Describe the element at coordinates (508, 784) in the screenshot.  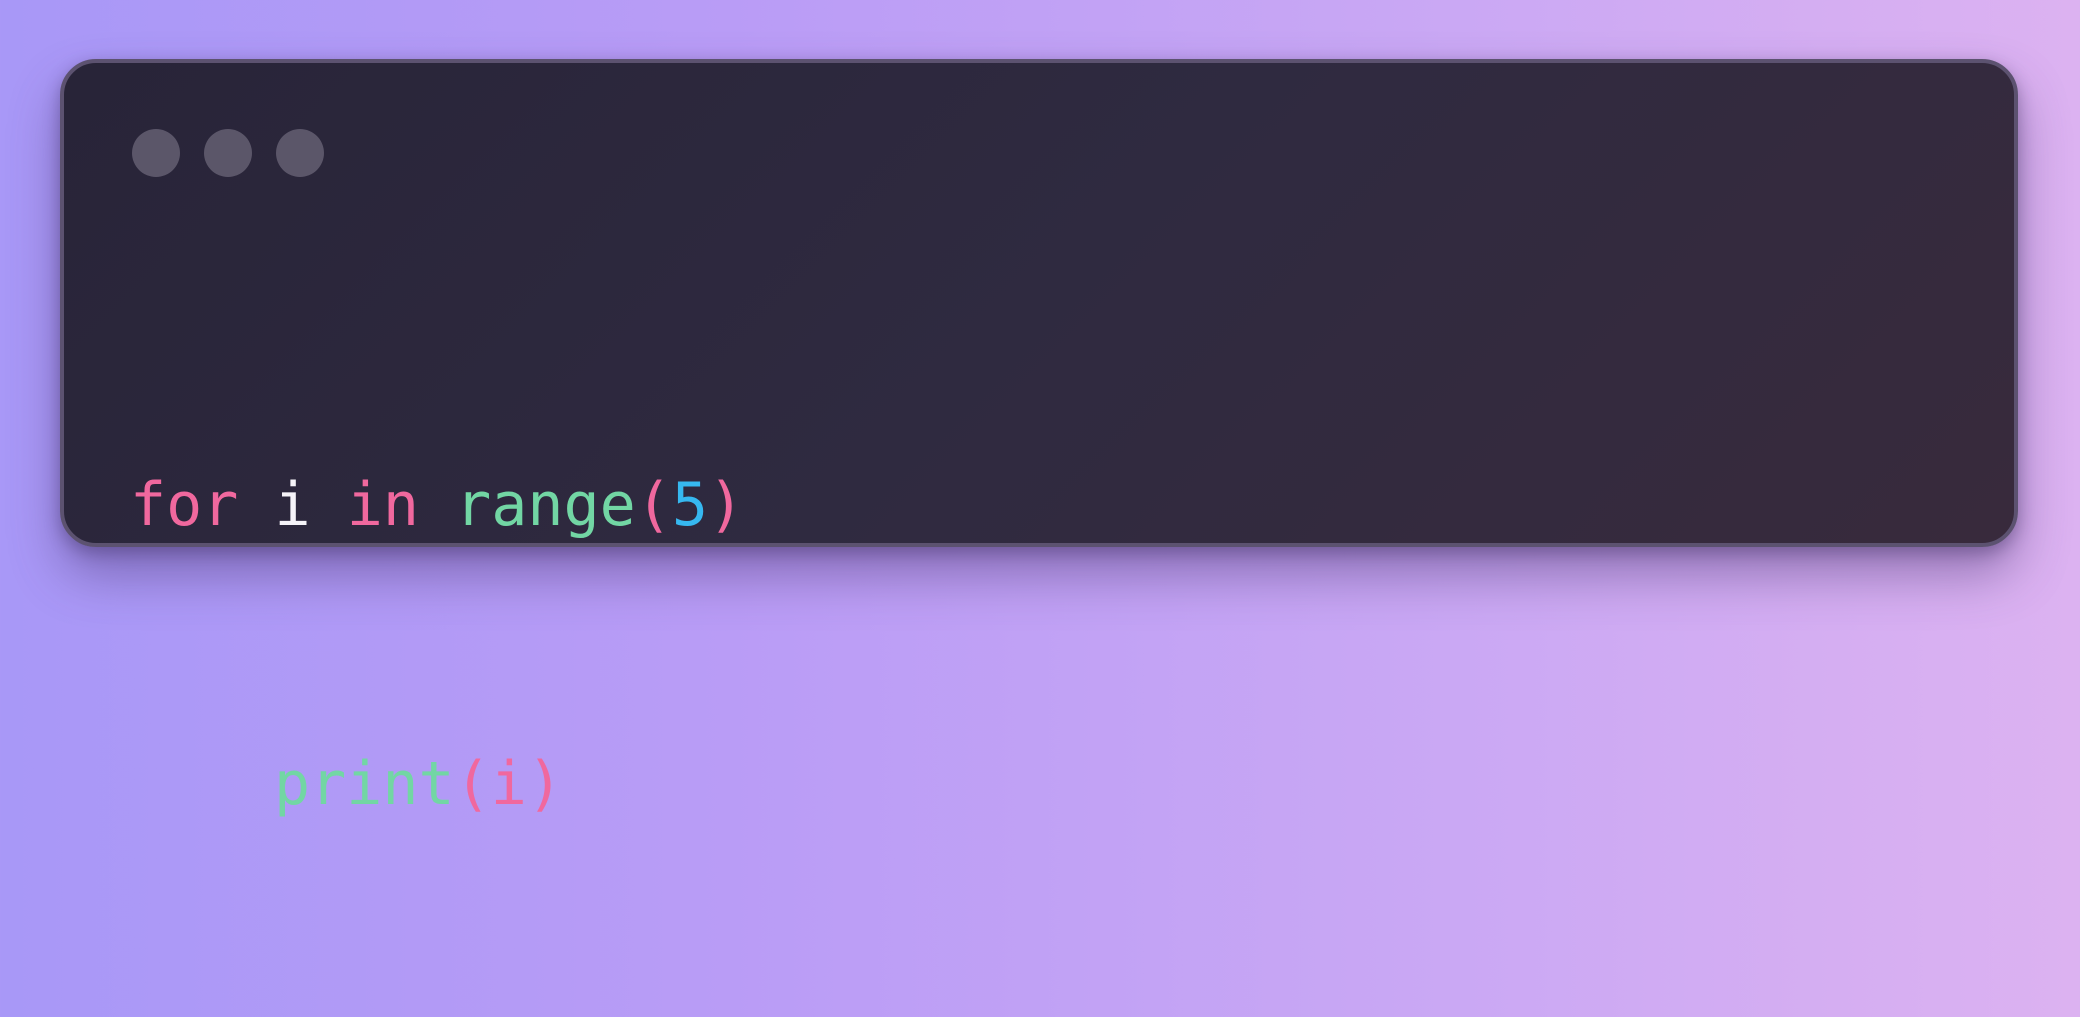
I see `argument-i: i` at that location.